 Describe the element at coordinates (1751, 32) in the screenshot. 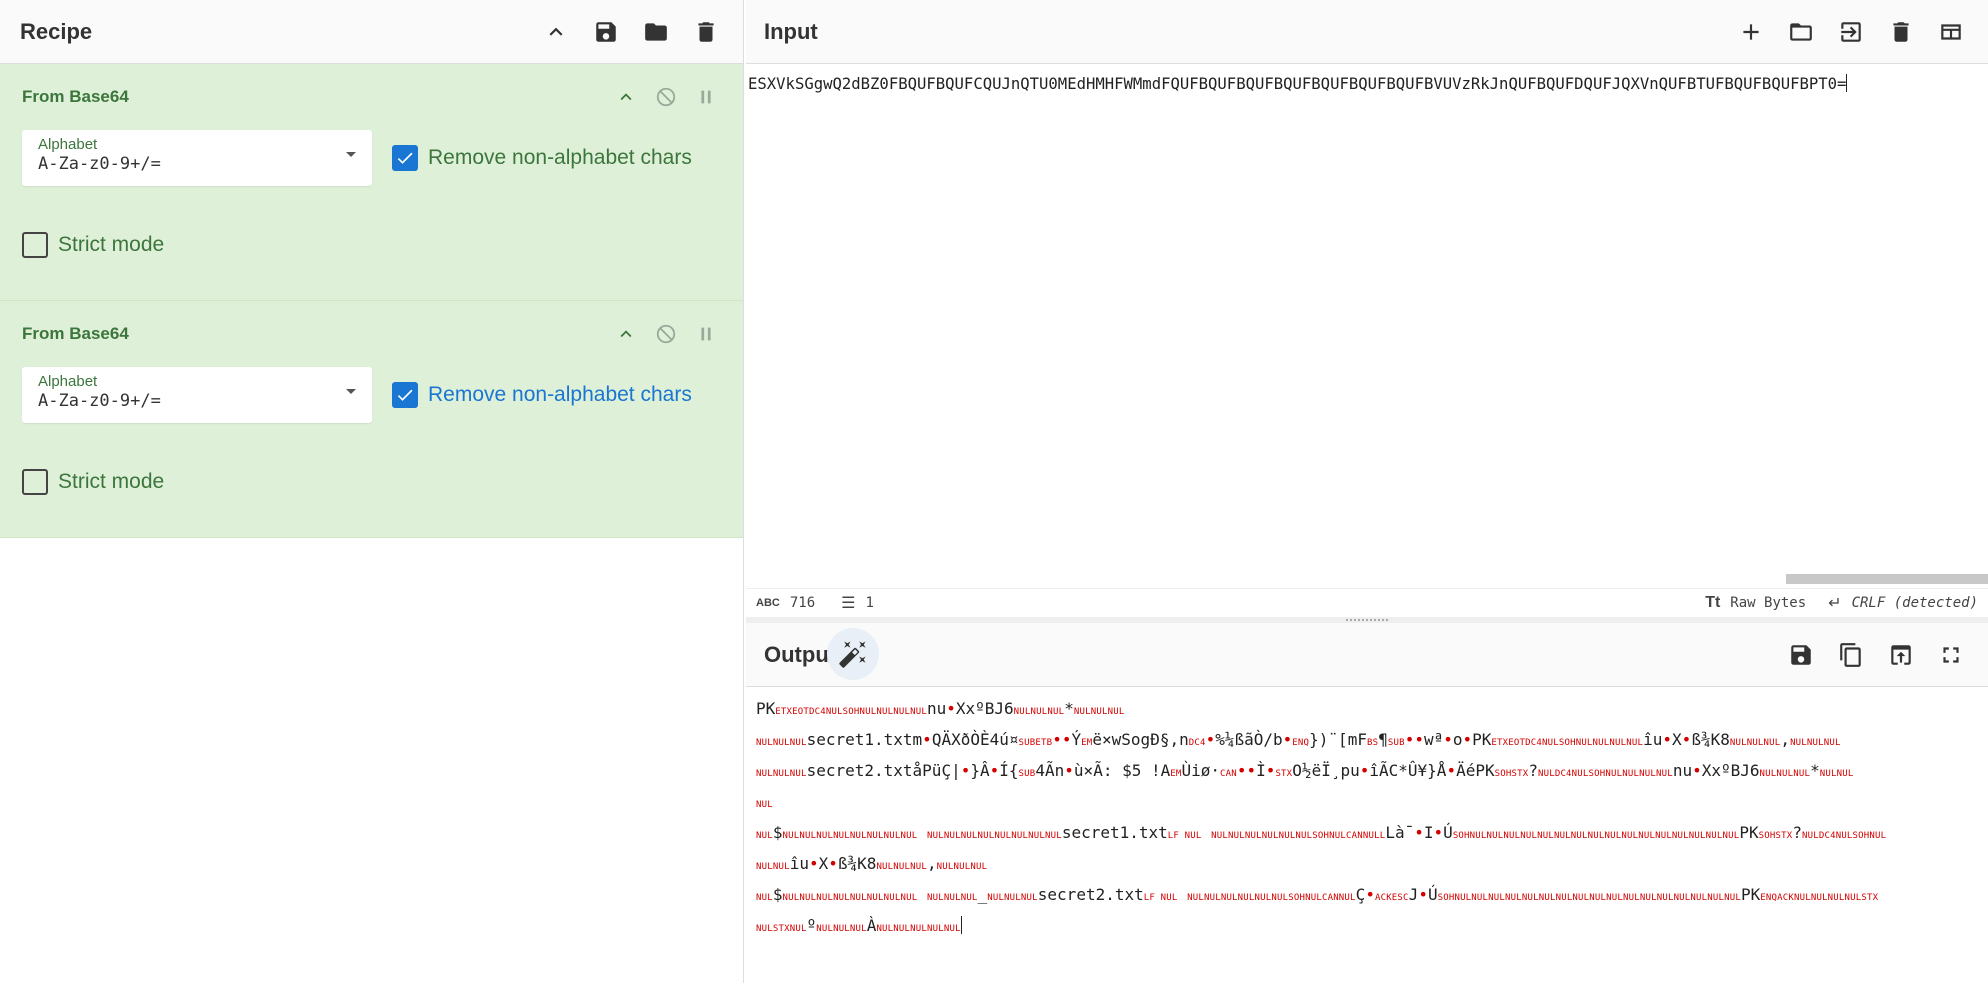

I see `add-tab-icon` at that location.